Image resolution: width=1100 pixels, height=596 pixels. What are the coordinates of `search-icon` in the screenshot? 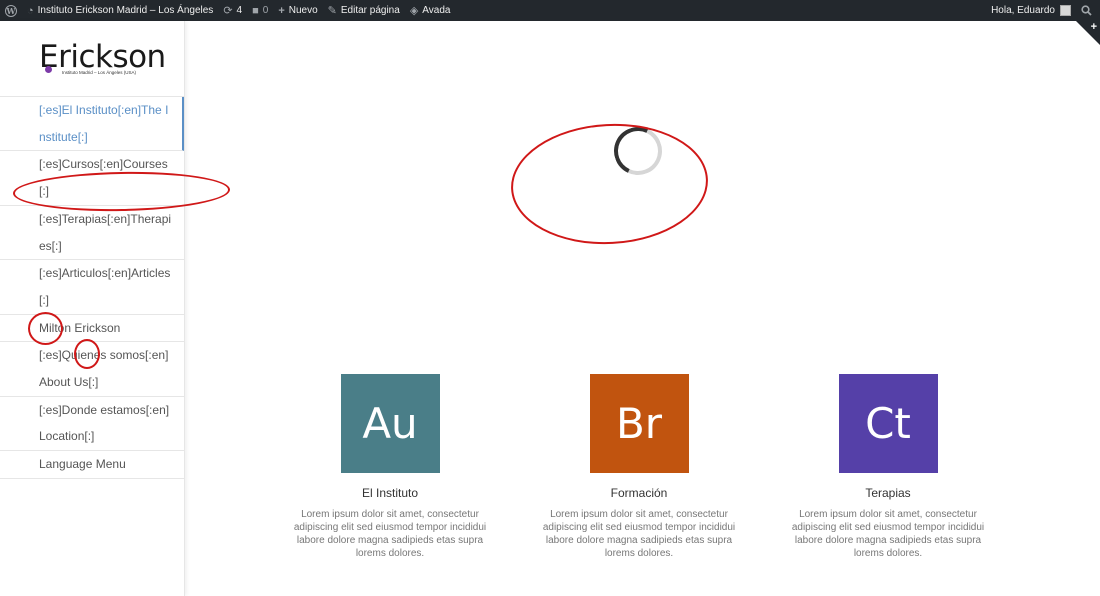 It's located at (1086, 10).